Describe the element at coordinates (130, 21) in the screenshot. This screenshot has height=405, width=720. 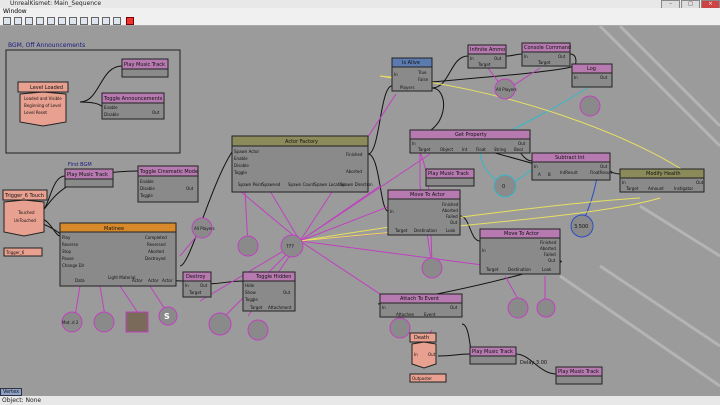
I see `stop-icon` at that location.